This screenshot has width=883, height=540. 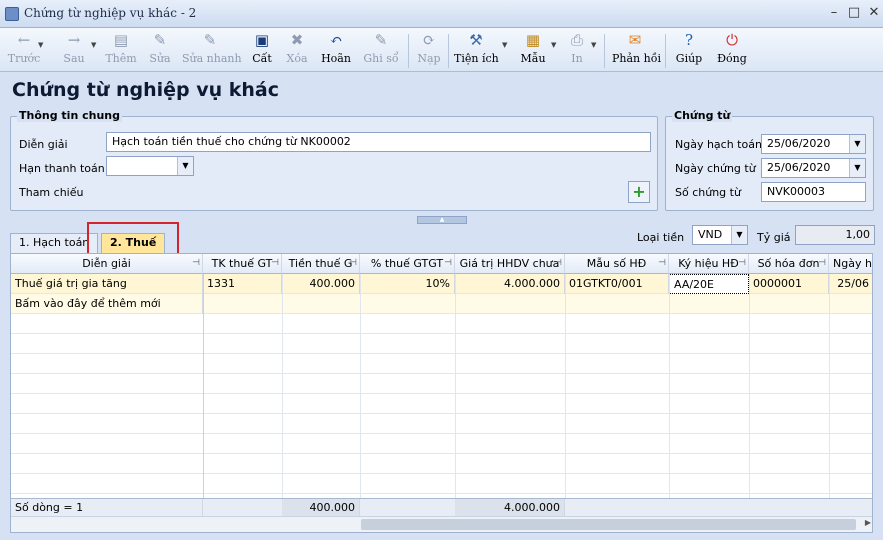 What do you see at coordinates (70, 115) in the screenshot?
I see `general-info-title: Thông tin chung` at bounding box center [70, 115].